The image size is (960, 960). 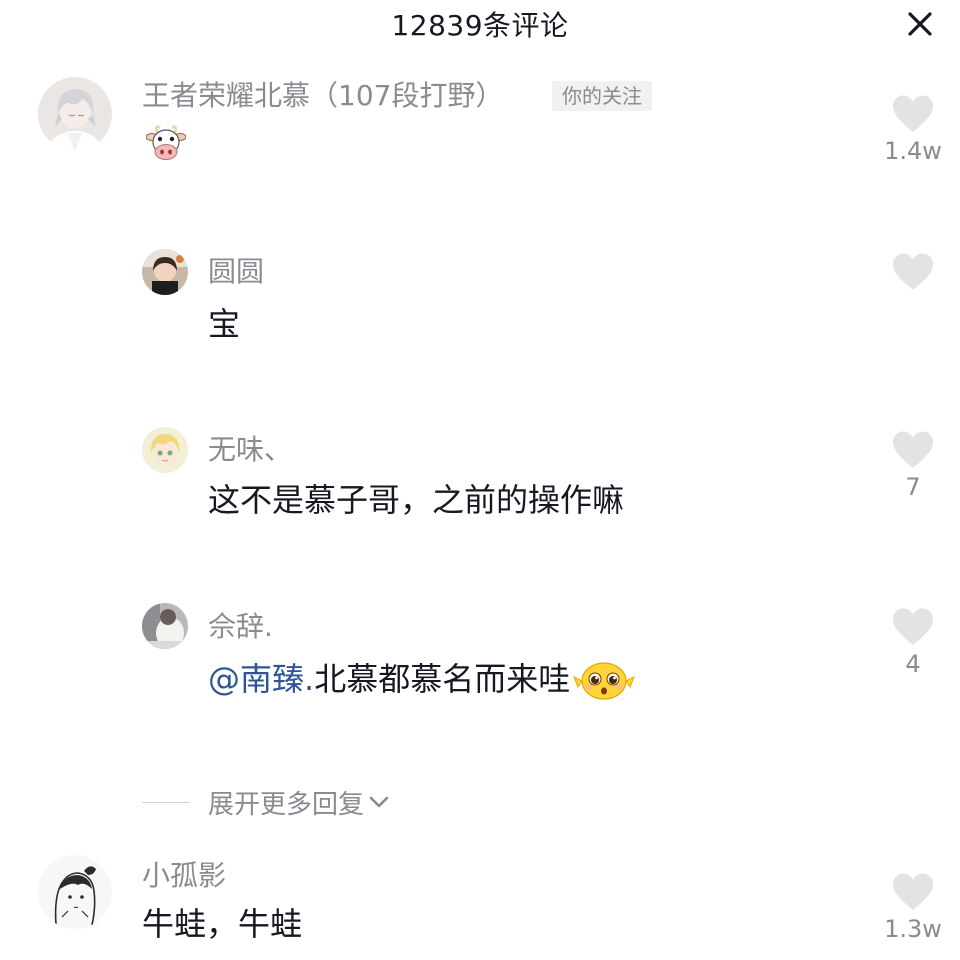 I want to click on like-button: 7, so click(x=913, y=466).